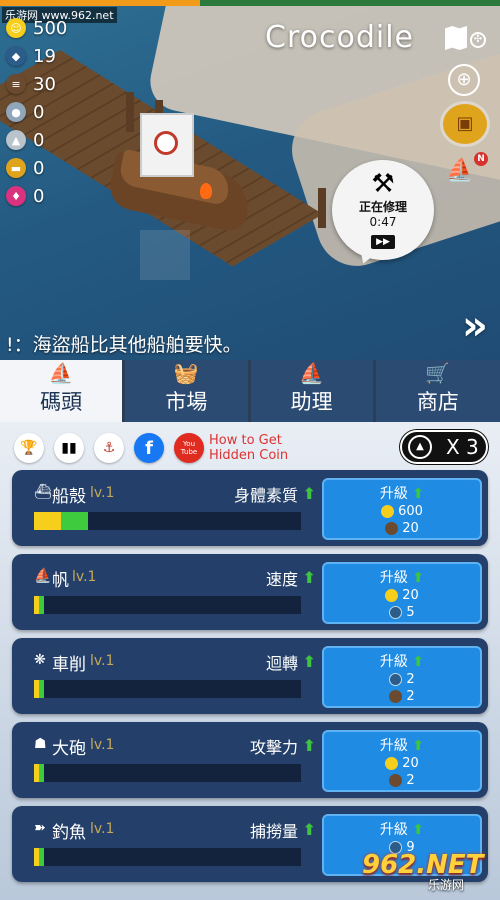  I want to click on resource-item: ▲ 0, so click(36, 140).